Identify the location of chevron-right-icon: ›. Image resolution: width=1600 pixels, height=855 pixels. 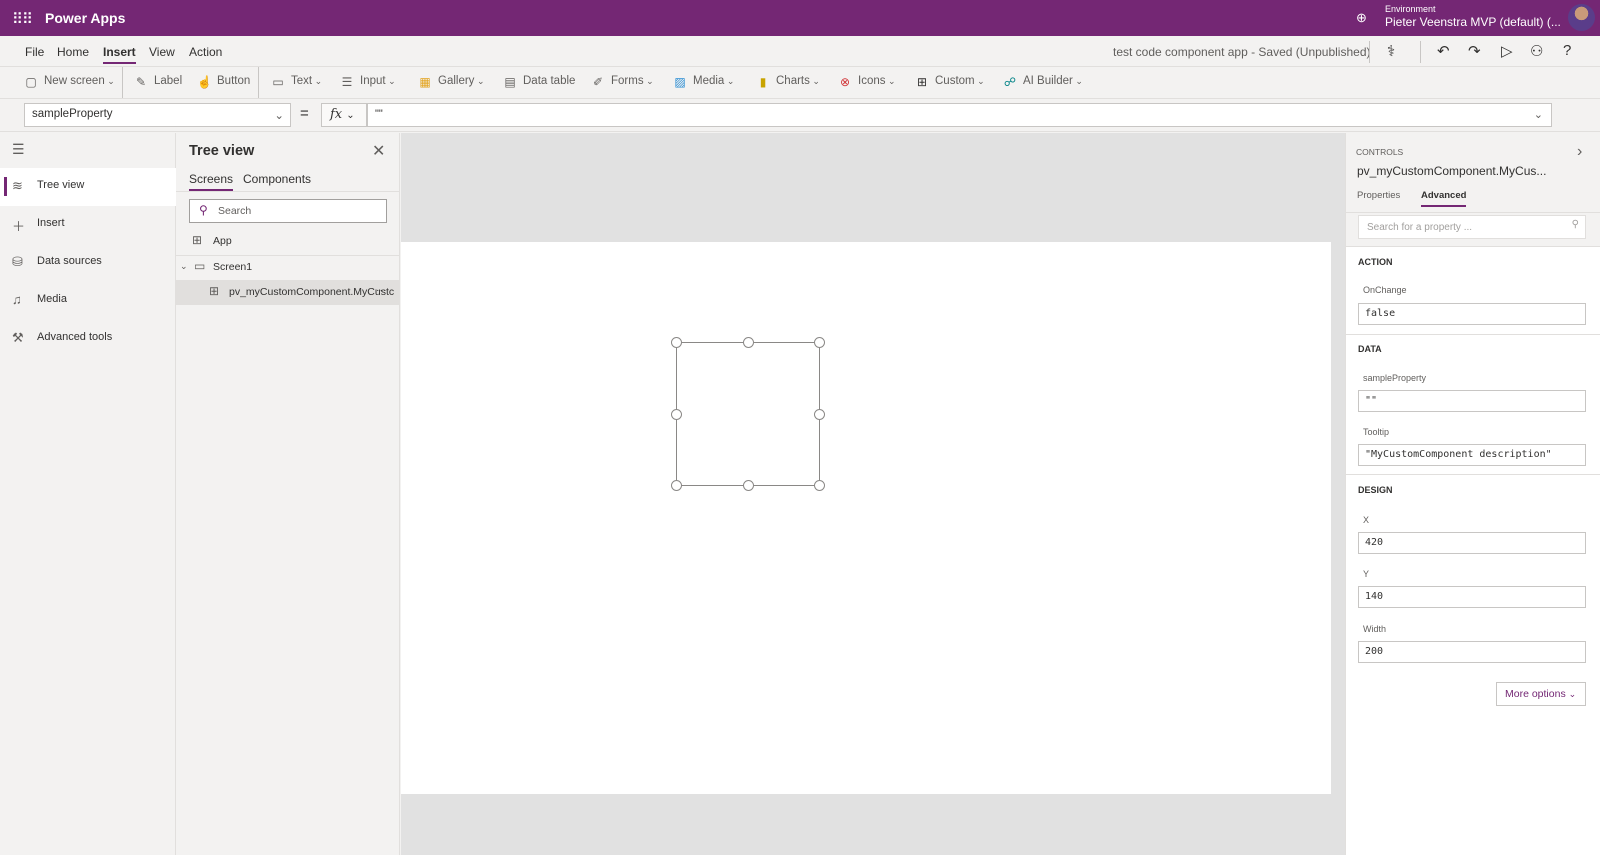
(1579, 152).